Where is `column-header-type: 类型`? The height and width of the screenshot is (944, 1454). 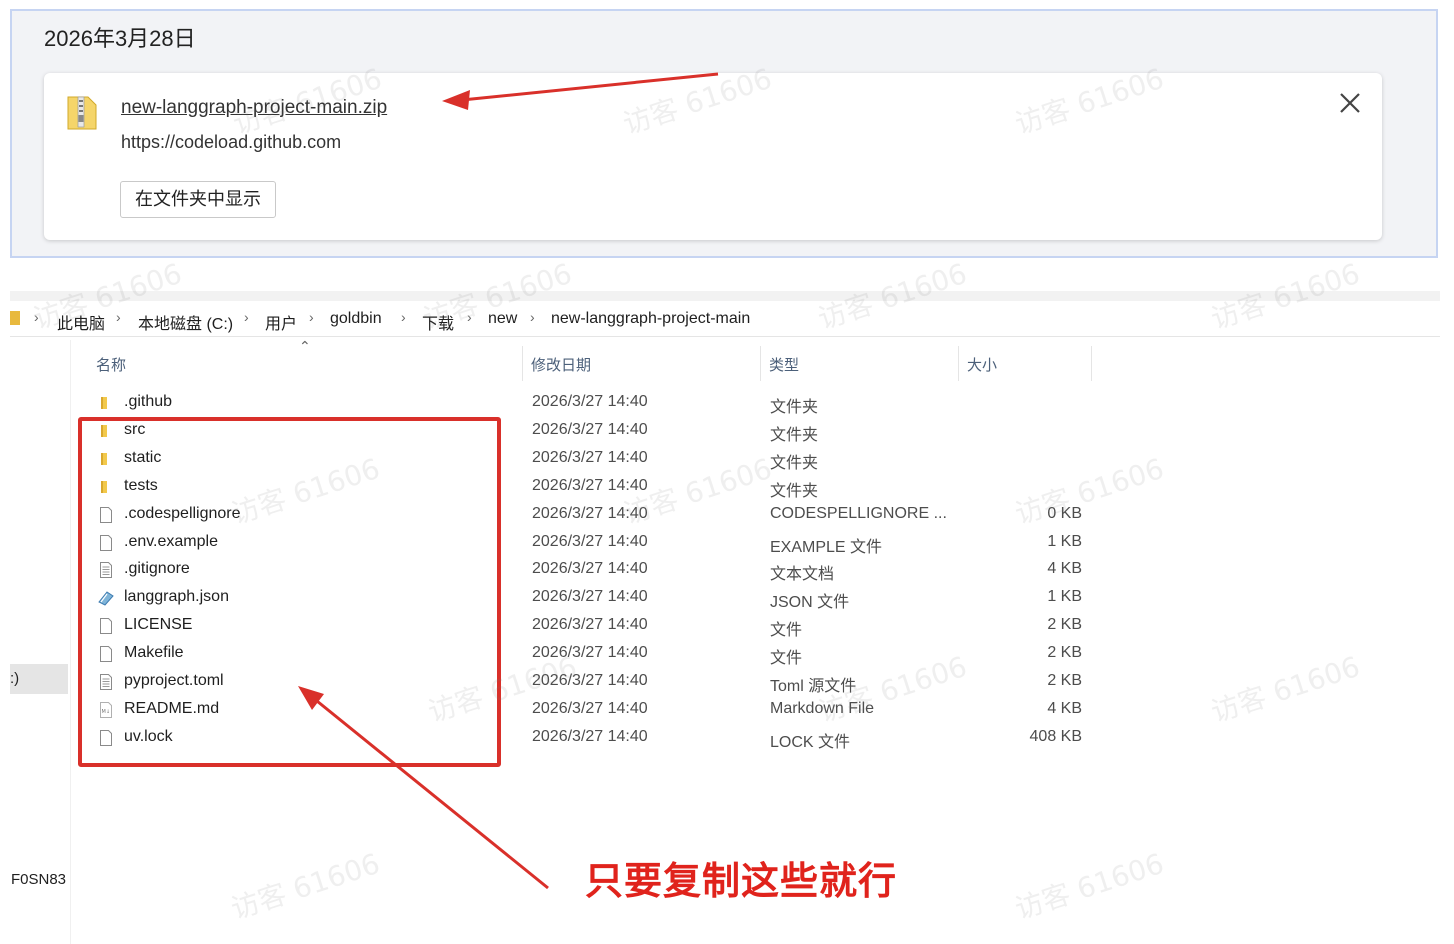 column-header-type: 类型 is located at coordinates (784, 364).